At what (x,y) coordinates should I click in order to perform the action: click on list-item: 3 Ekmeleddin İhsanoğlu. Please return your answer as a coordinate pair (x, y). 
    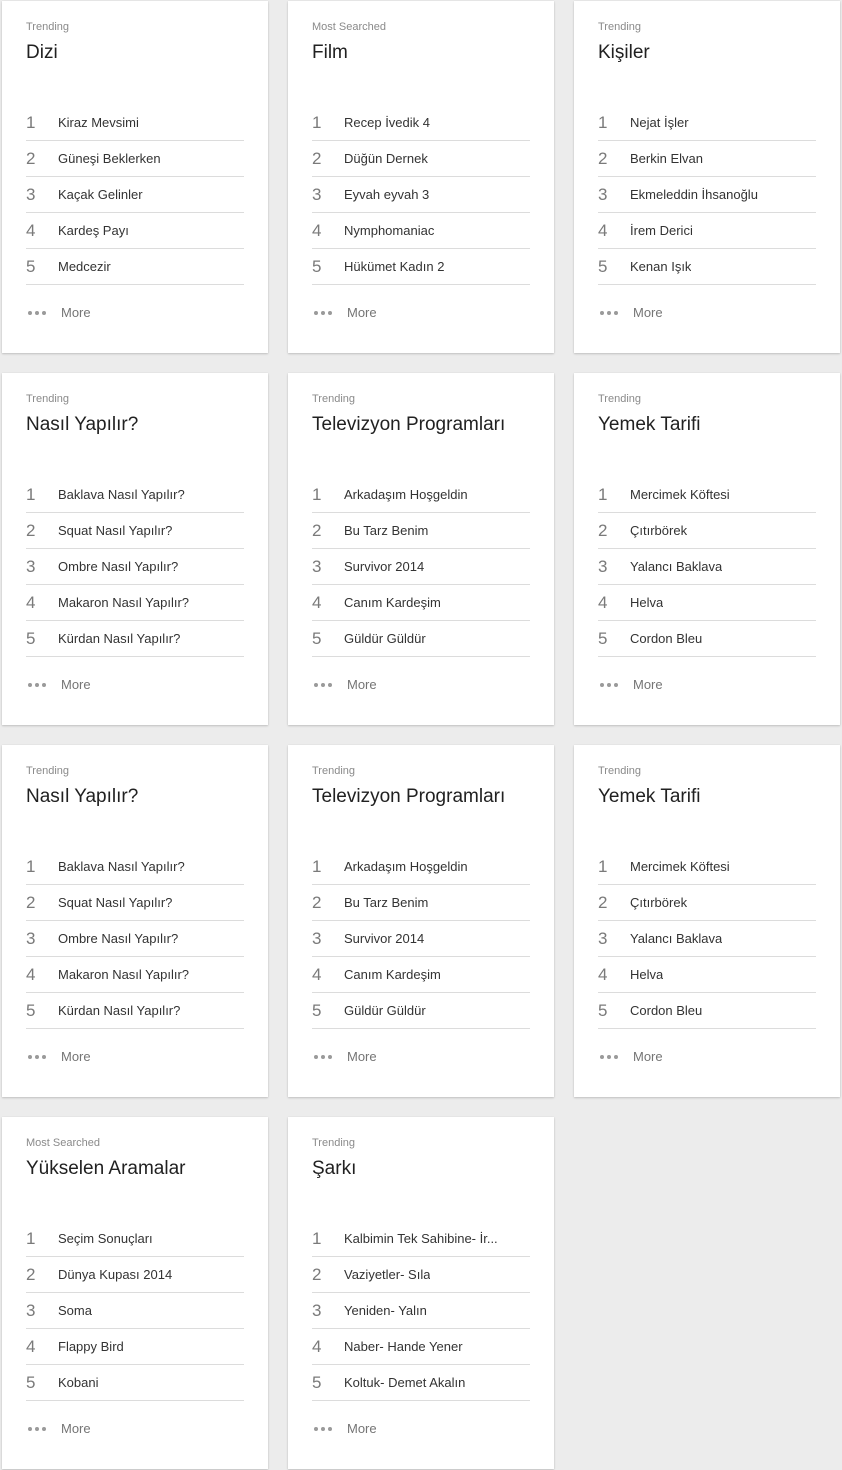
    Looking at the image, I should click on (707, 195).